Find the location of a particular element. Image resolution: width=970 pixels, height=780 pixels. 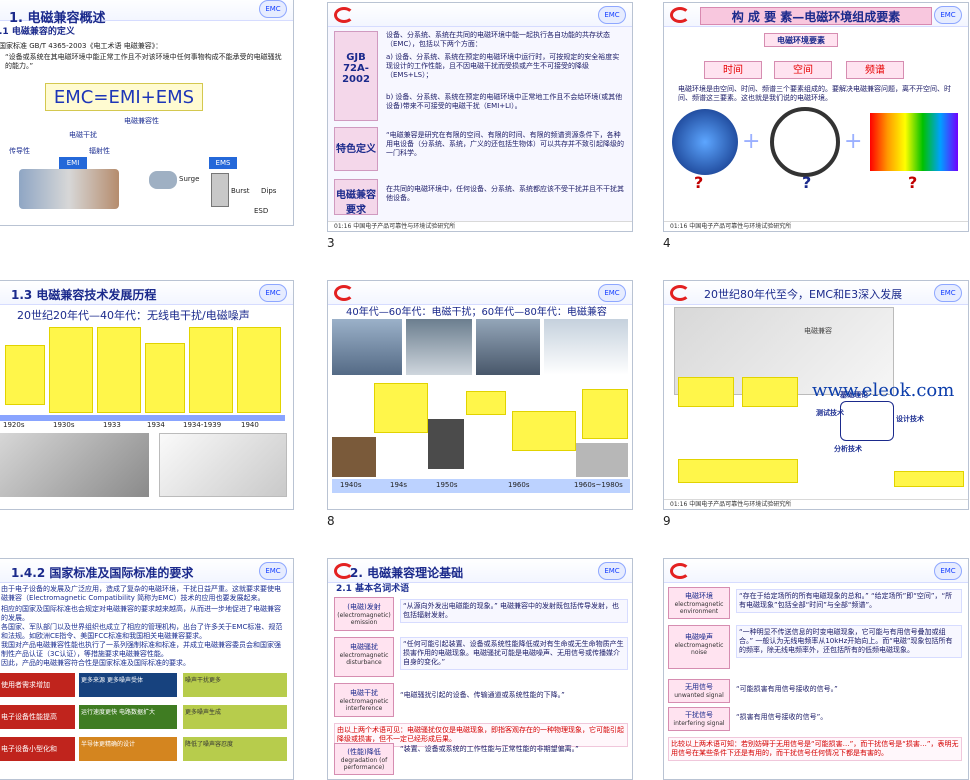

mid-text: 半导体更精确的设计 is located at coordinates (108, 744).